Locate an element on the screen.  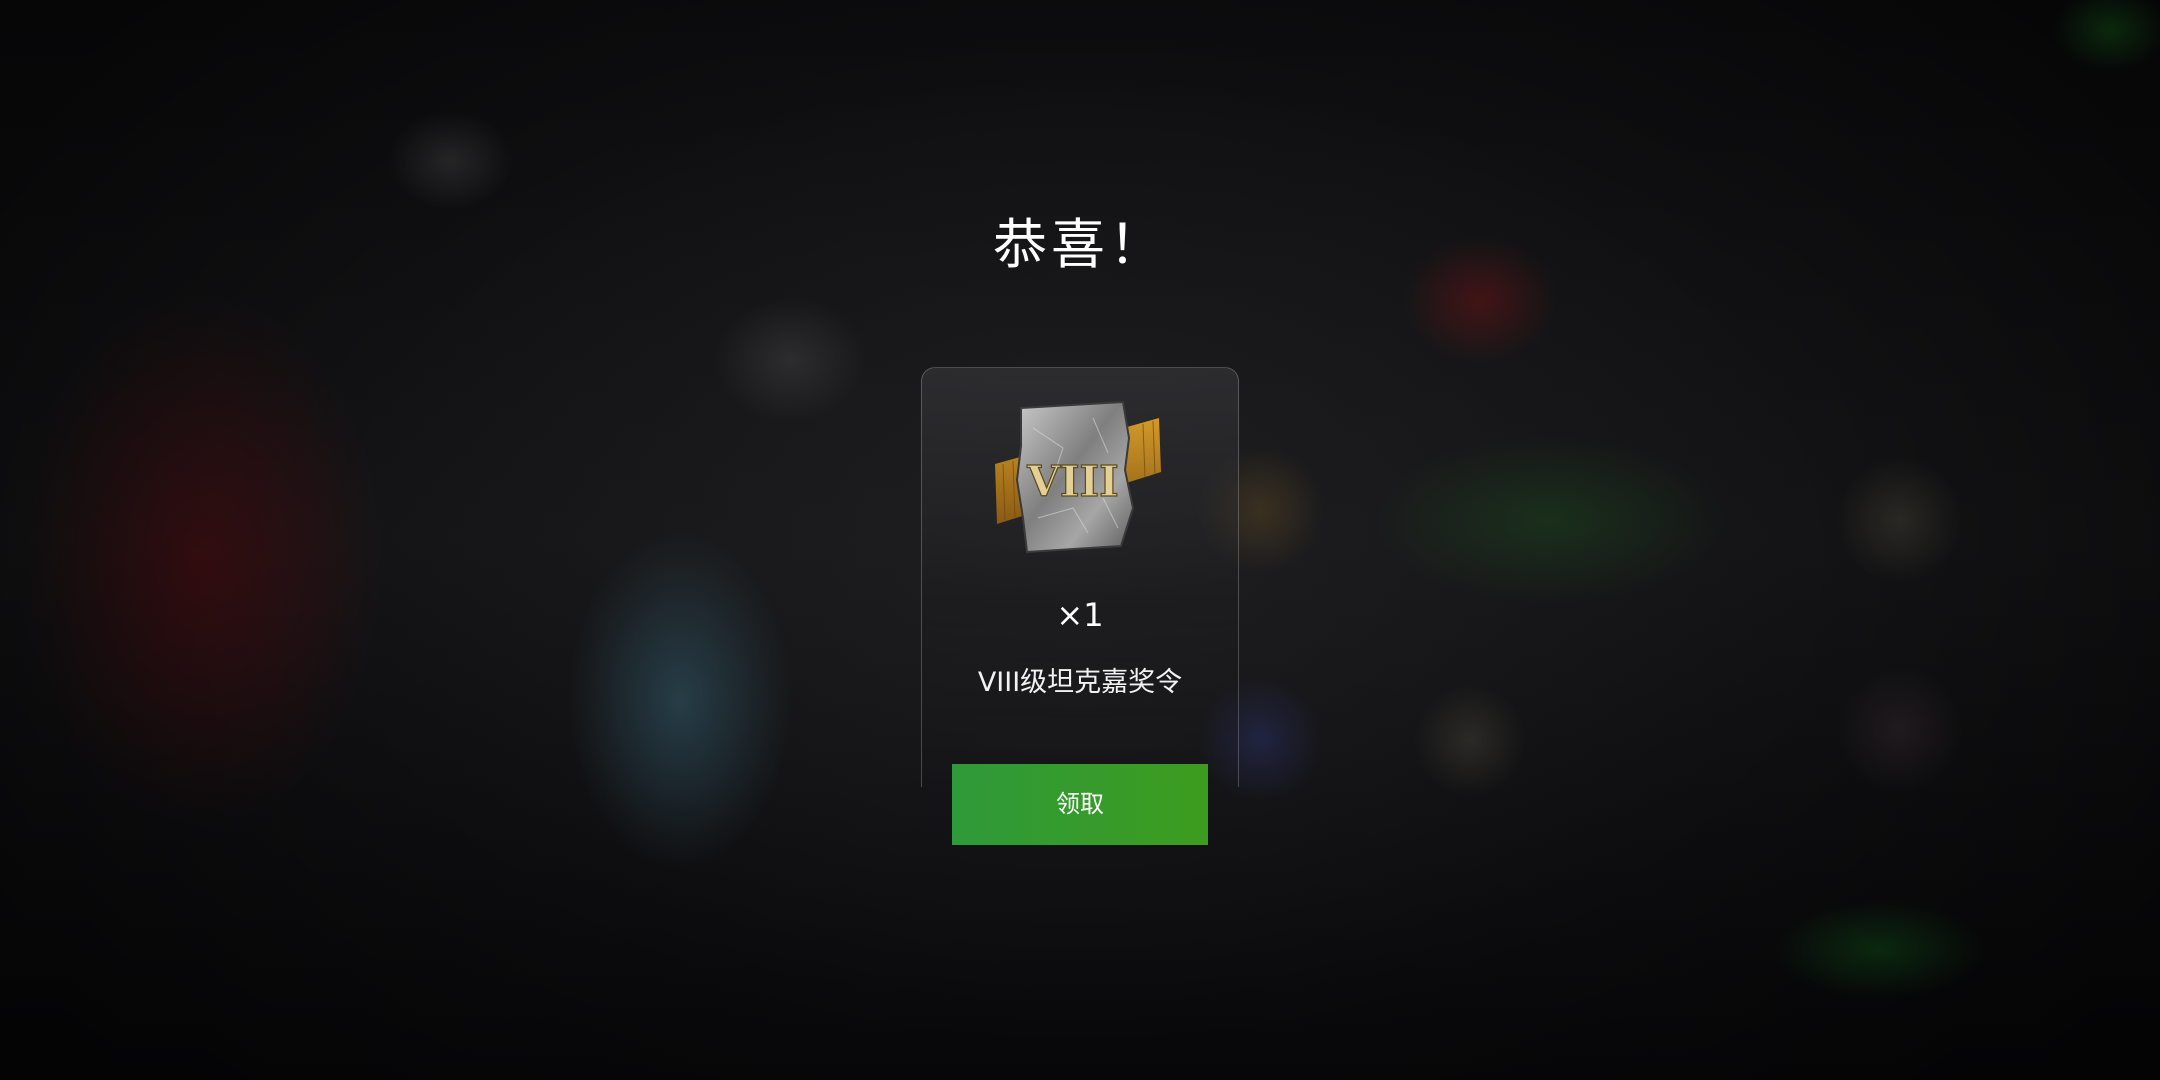
reward-item-name: VIII级坦克嘉奖令 is located at coordinates (1080, 682).